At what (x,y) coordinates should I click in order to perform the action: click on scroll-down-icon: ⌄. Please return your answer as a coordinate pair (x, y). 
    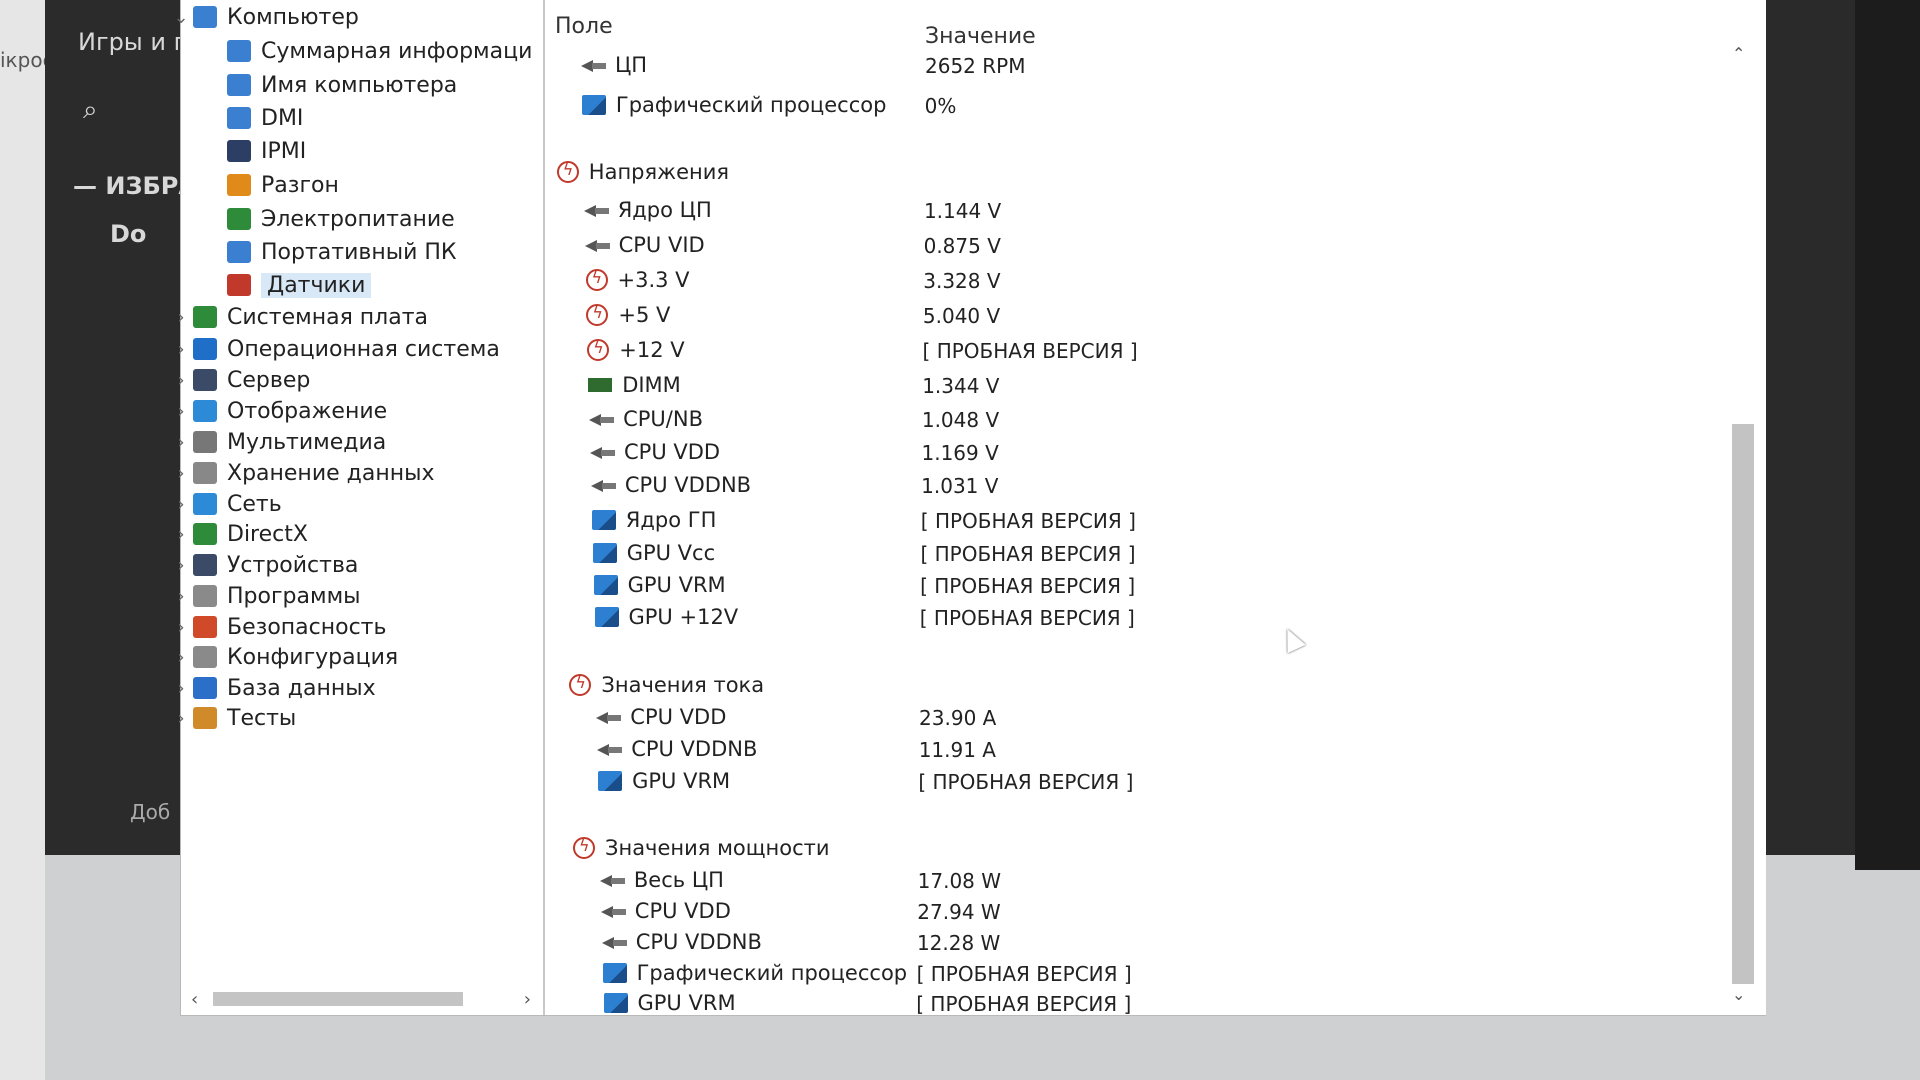
    Looking at the image, I should click on (1738, 994).